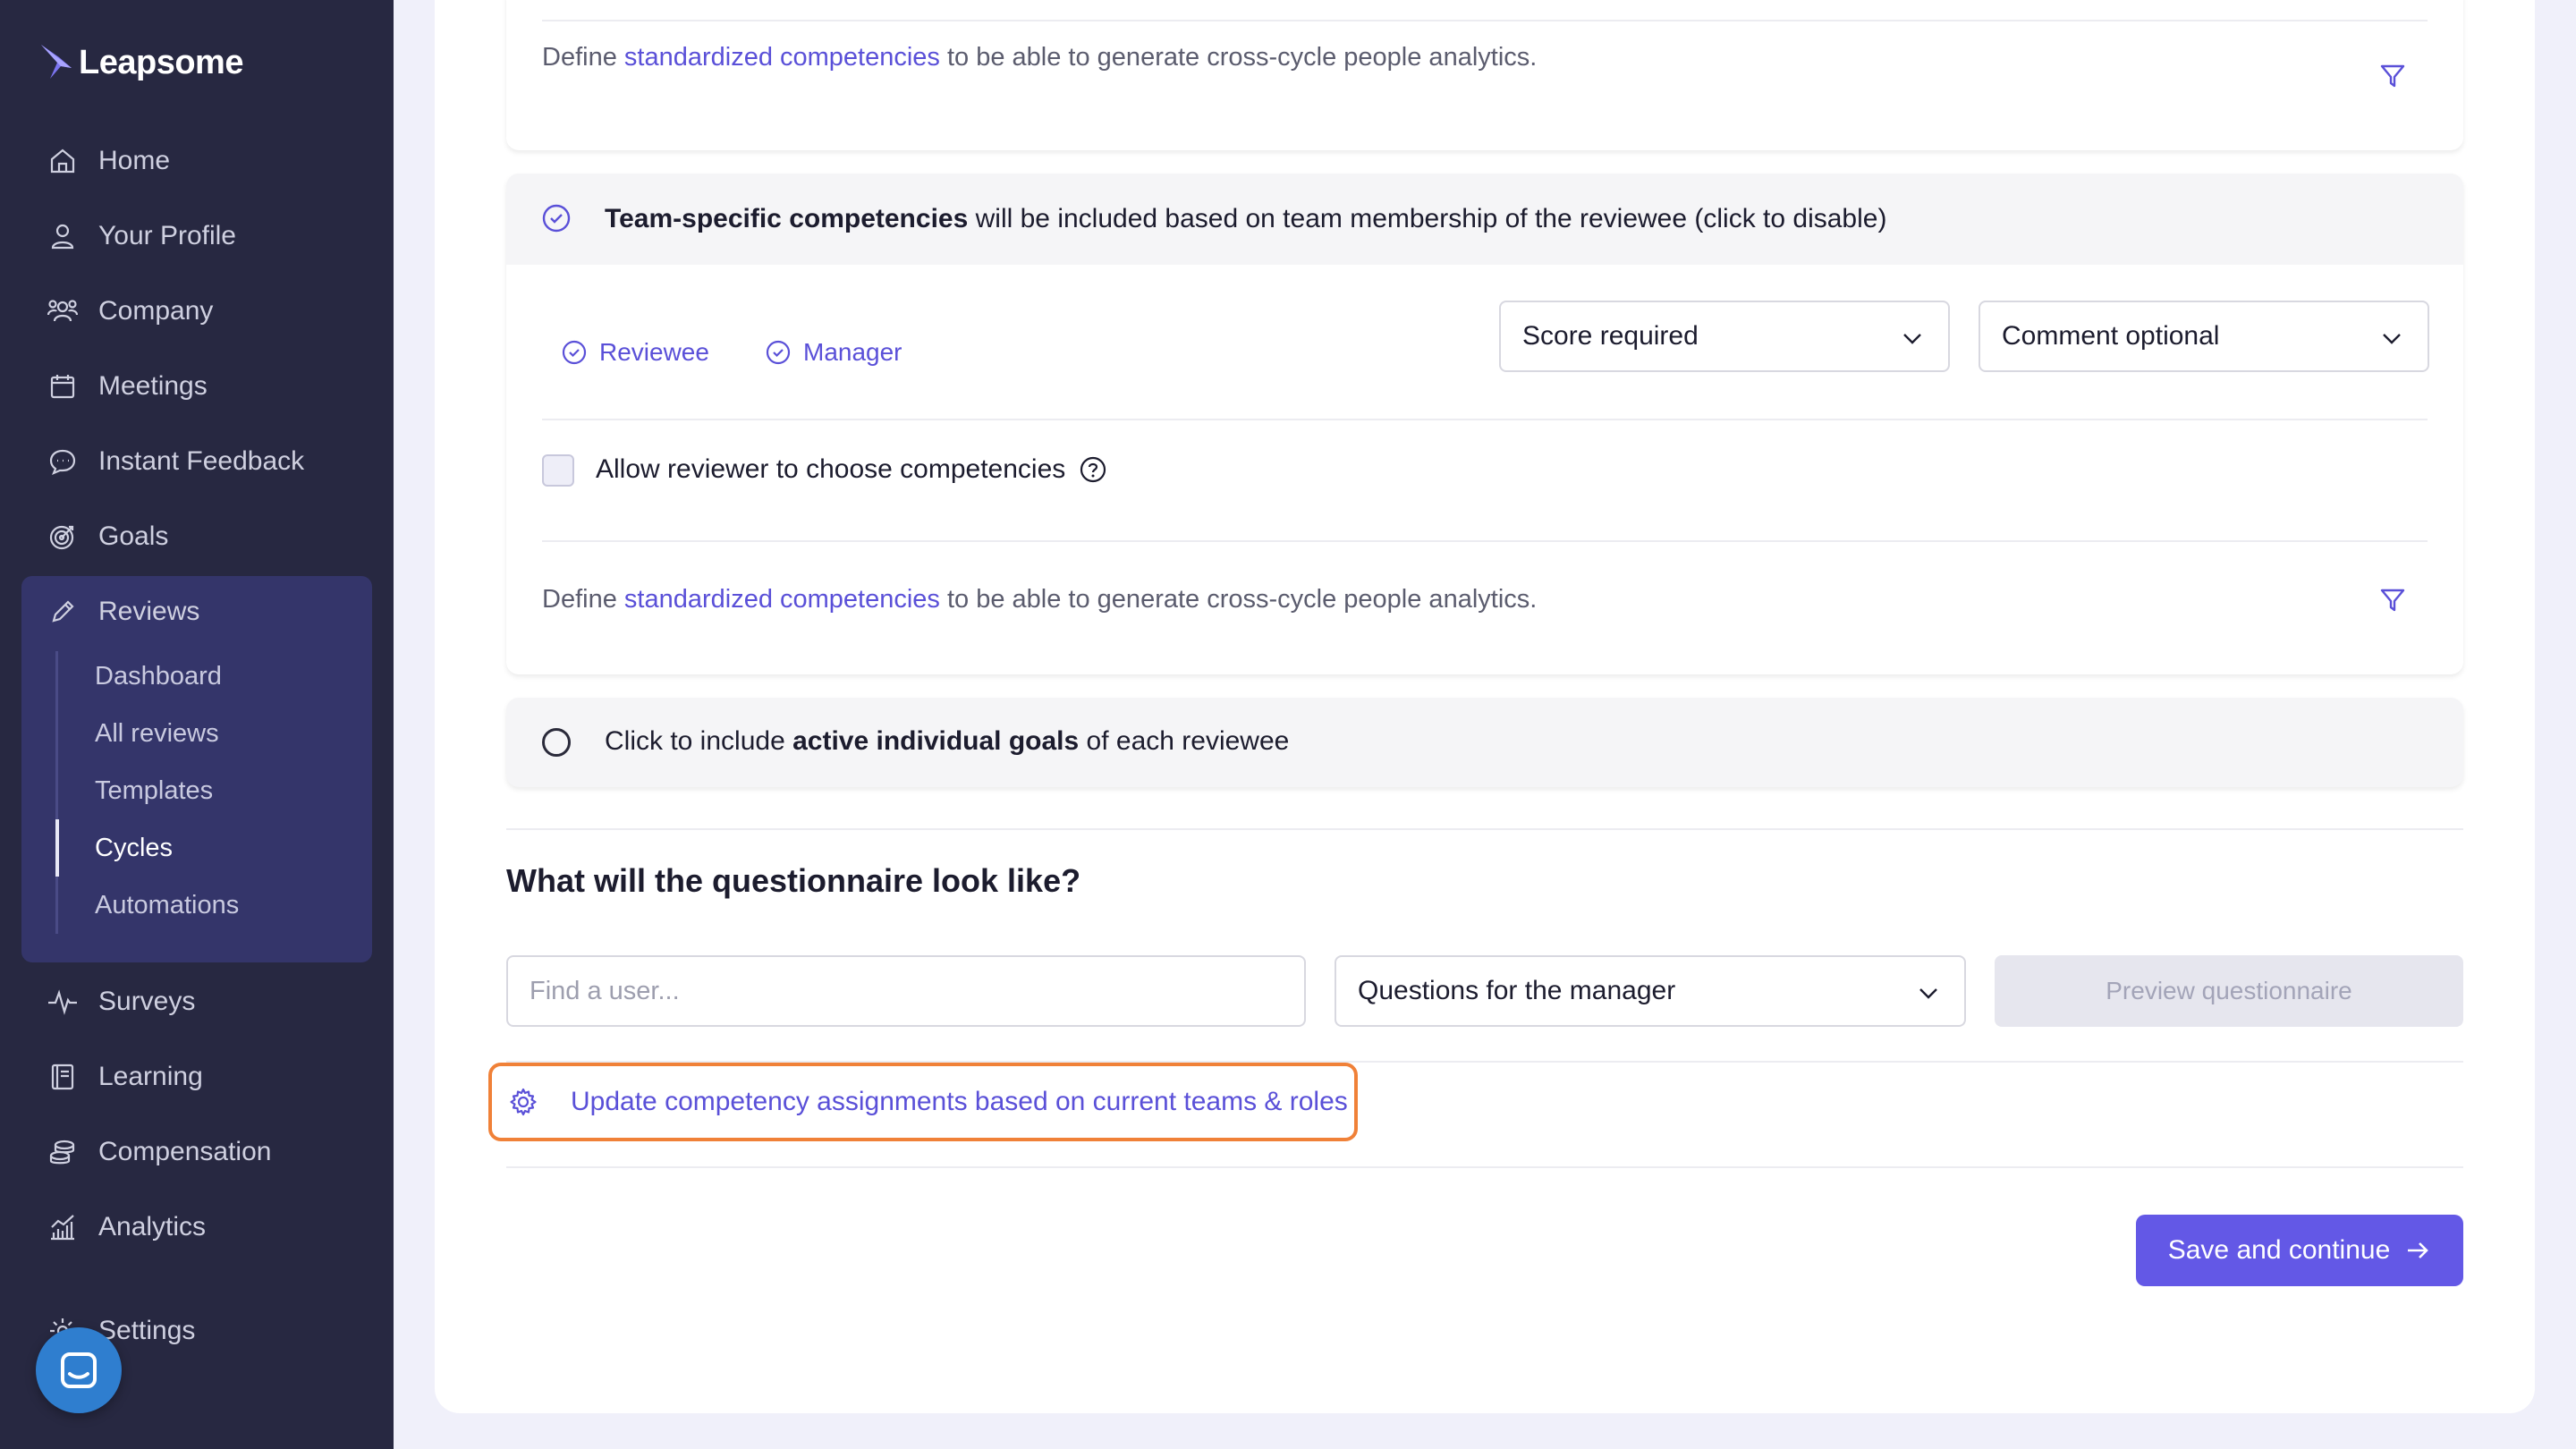 This screenshot has width=2576, height=1449. Describe the element at coordinates (1724, 336) in the screenshot. I see `score-requirement-select: Score required` at that location.